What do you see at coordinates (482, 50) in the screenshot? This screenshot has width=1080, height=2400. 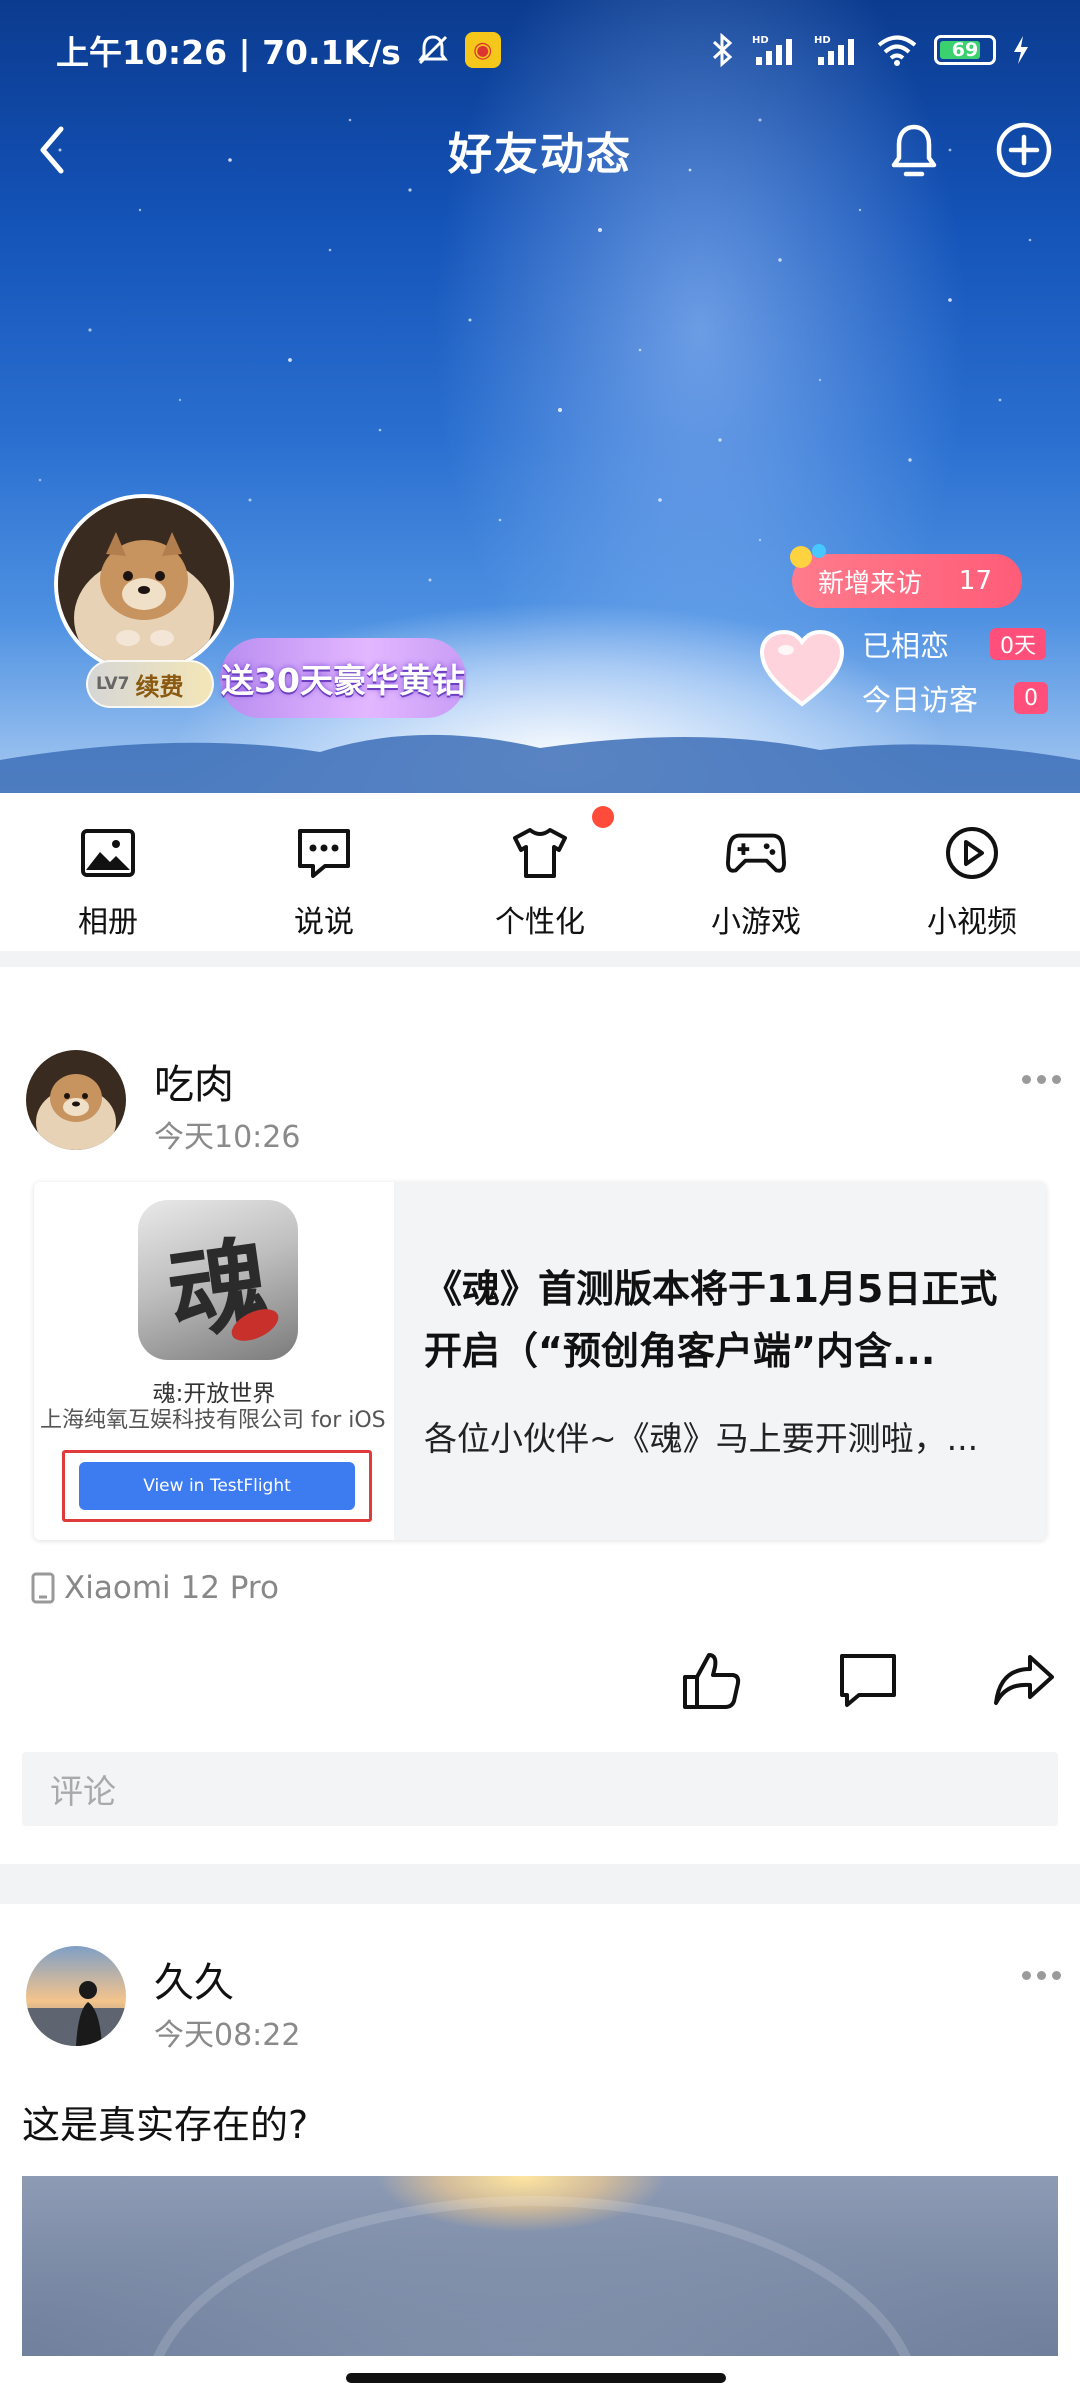 I see `weibo-icon: ◉` at bounding box center [482, 50].